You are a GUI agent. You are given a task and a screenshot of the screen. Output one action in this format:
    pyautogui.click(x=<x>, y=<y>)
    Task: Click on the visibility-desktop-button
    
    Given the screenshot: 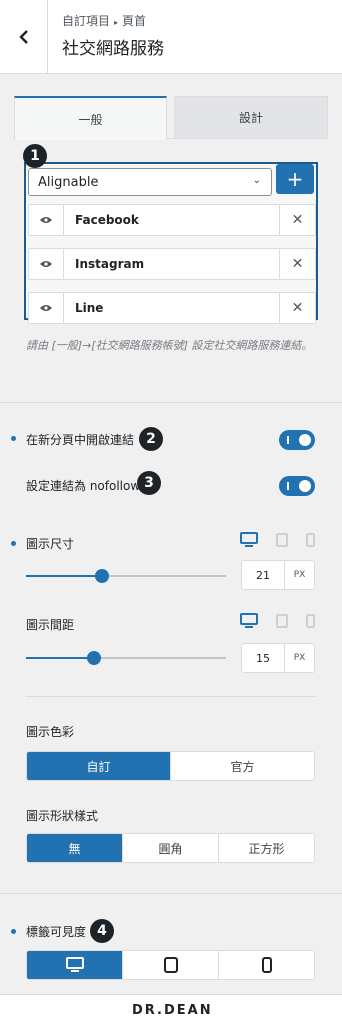 What is the action you would take?
    pyautogui.click(x=75, y=965)
    